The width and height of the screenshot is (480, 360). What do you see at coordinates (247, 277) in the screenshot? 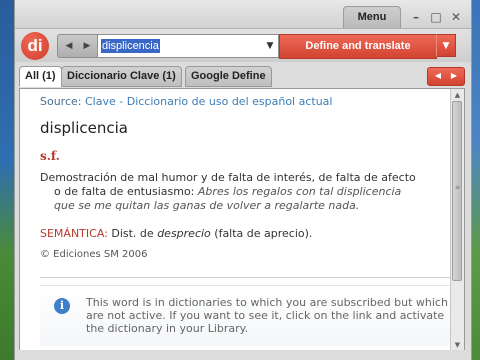
I see `divider` at bounding box center [247, 277].